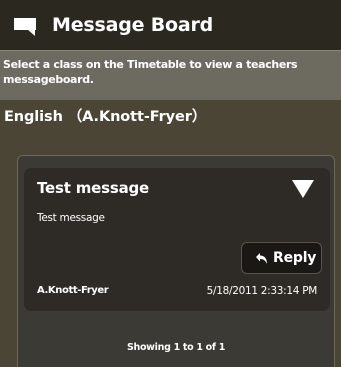  I want to click on reply-button-label: Reply, so click(295, 258).